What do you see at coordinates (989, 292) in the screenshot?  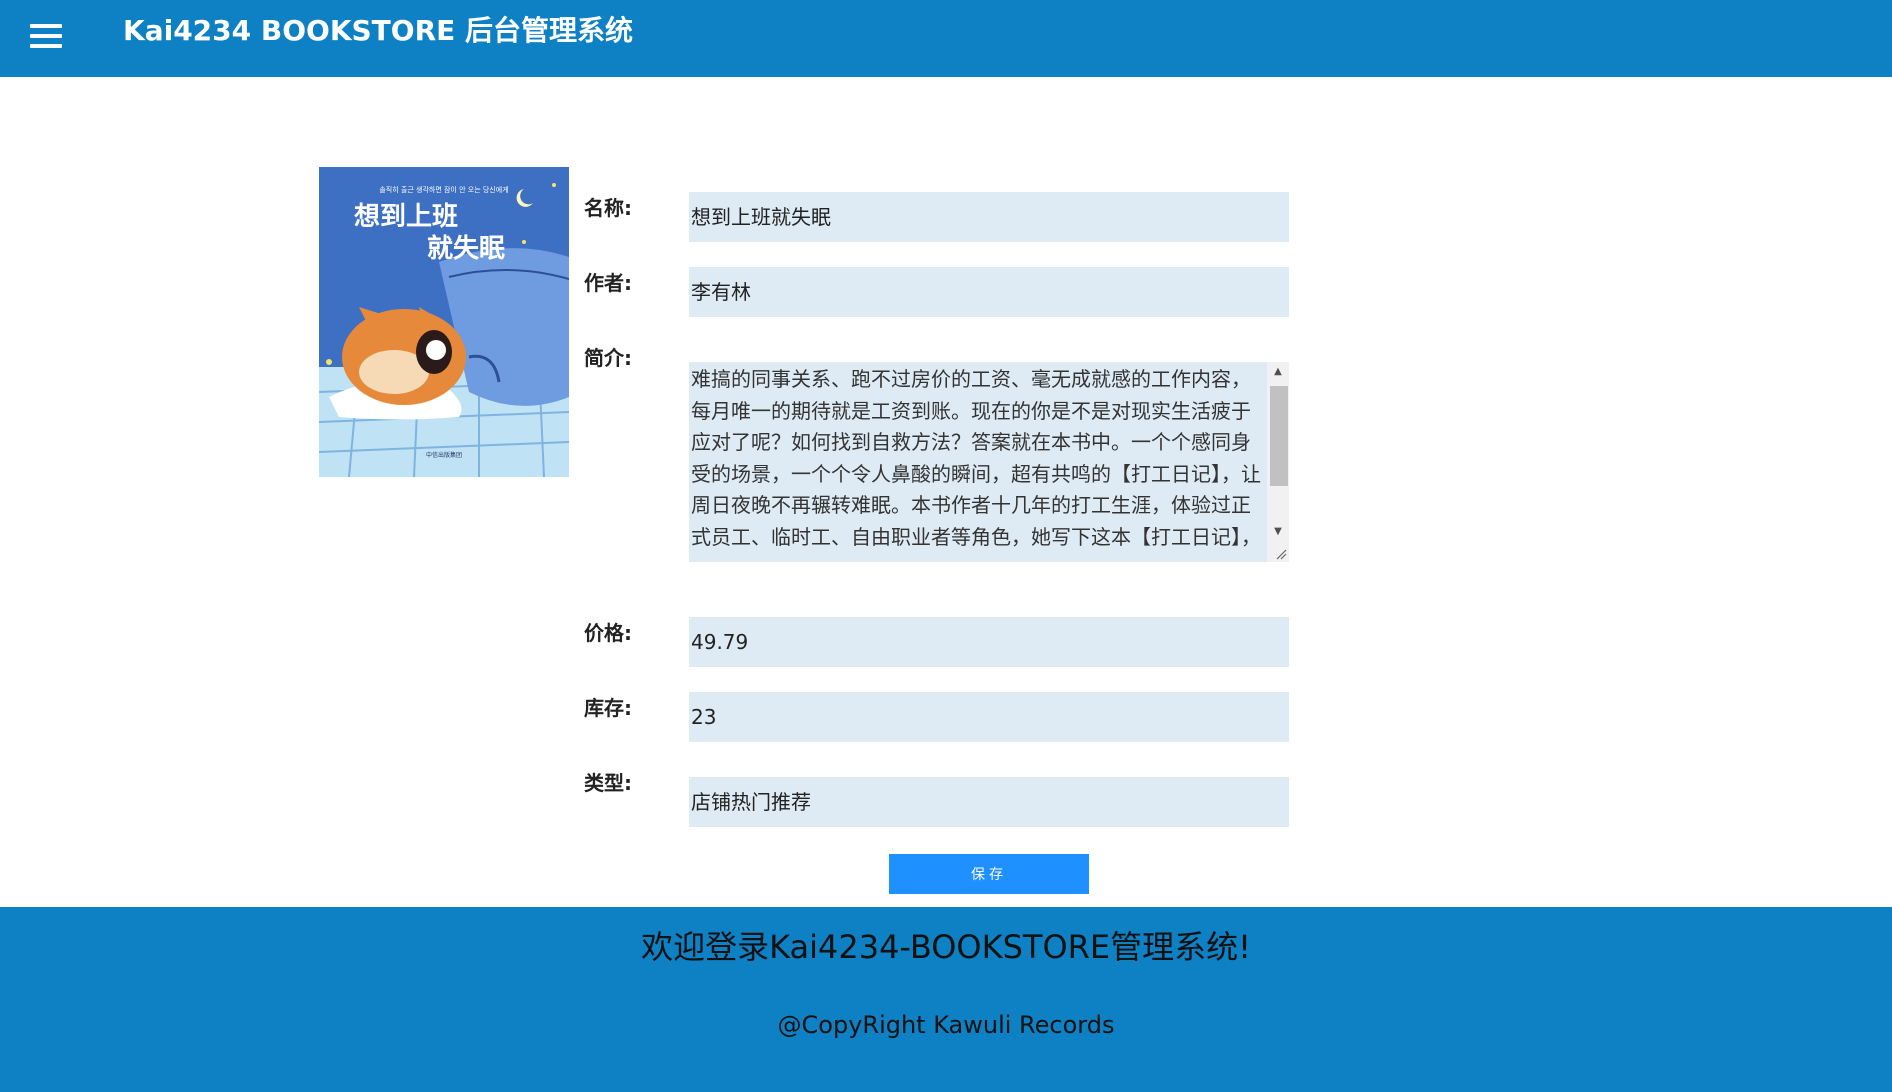 I see `author-field` at bounding box center [989, 292].